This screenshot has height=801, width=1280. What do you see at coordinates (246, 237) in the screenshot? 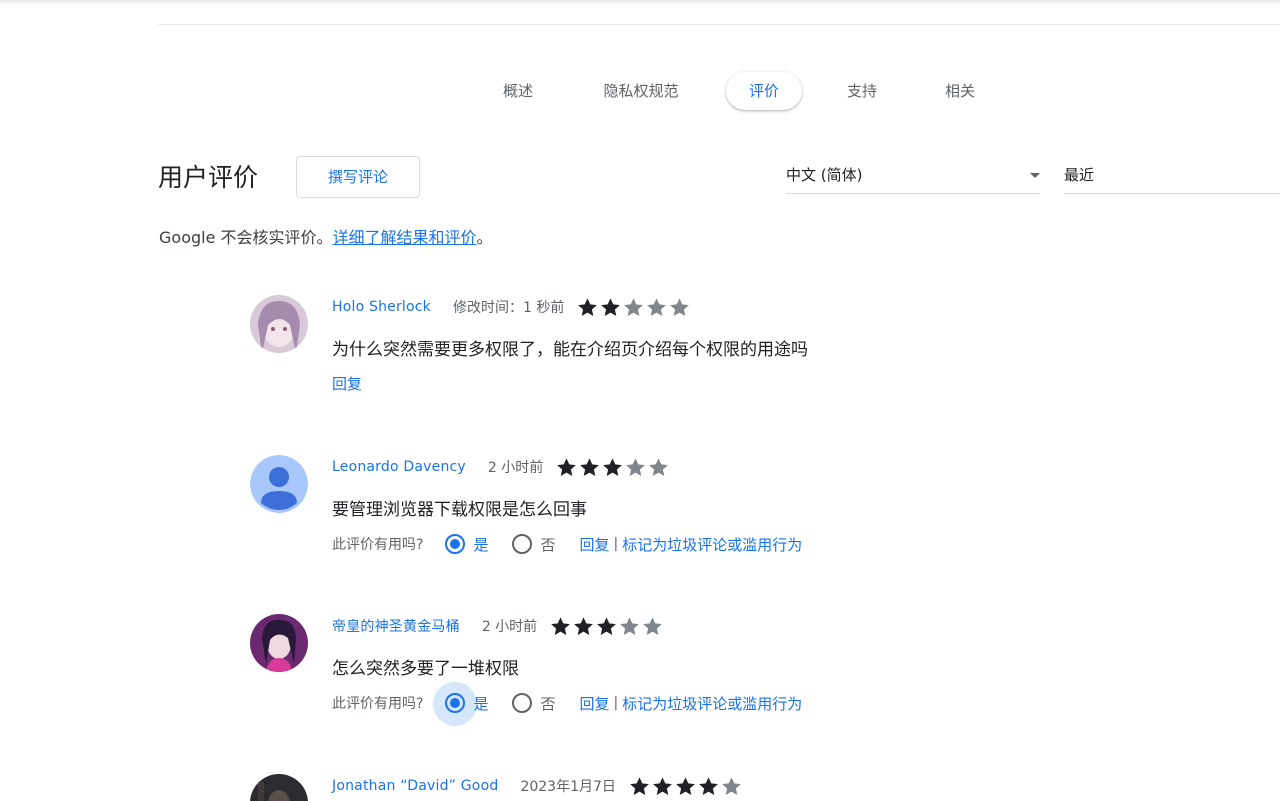
I see `disclaimer-text: Google 不会核实评价。` at bounding box center [246, 237].